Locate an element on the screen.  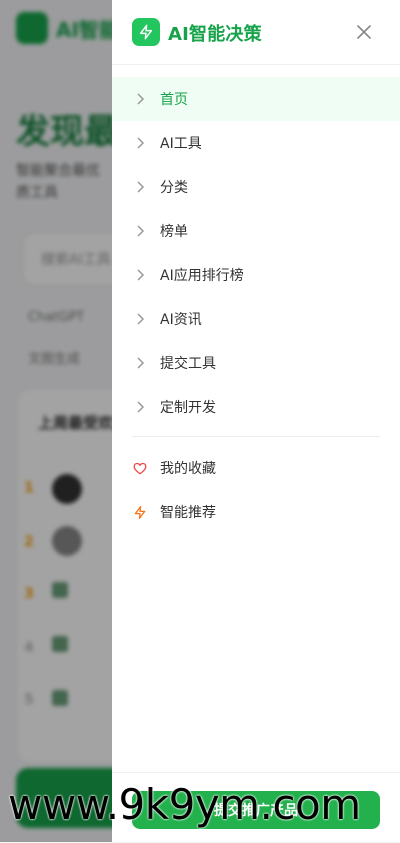
drawer-header: AI智能决策 is located at coordinates (256, 32).